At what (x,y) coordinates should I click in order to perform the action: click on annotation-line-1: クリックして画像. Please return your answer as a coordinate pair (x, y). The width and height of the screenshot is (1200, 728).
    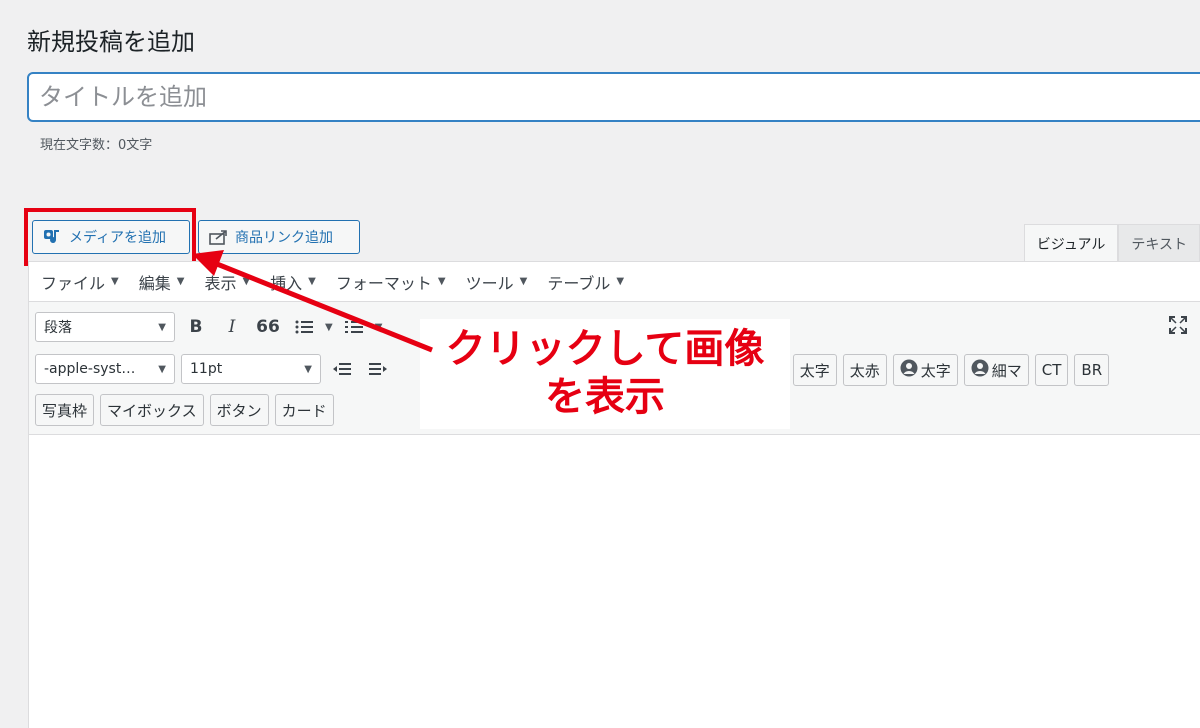
    Looking at the image, I should click on (605, 349).